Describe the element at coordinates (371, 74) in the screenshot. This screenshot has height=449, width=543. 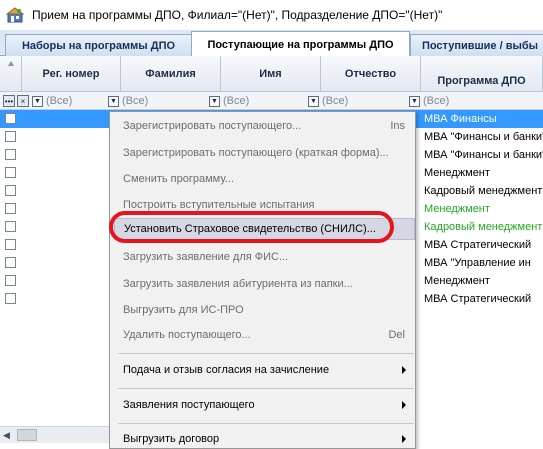
I see `column-header-patronymic: Отчество` at that location.